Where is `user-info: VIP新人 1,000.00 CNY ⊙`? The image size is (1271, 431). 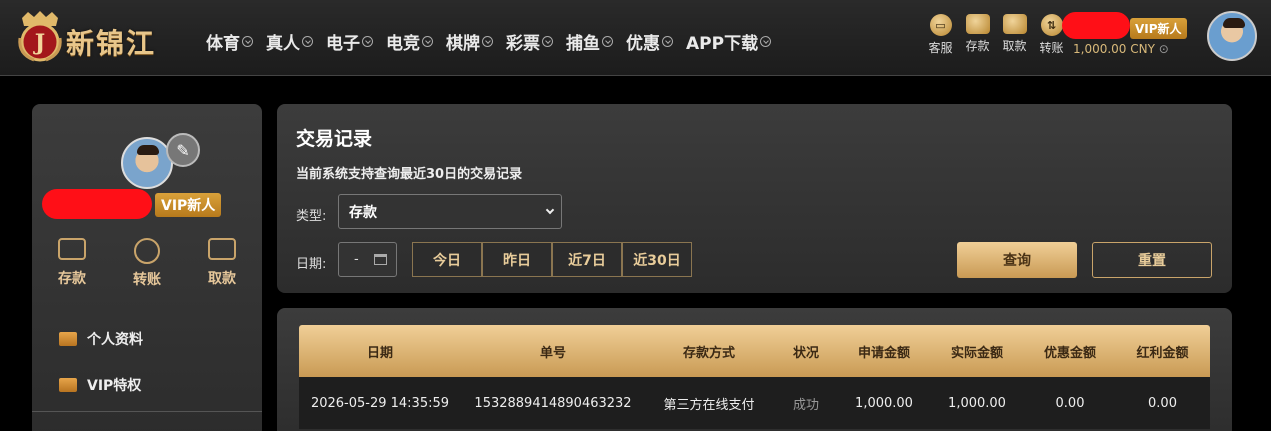 user-info: VIP新人 1,000.00 CNY ⊙ is located at coordinates (1132, 37).